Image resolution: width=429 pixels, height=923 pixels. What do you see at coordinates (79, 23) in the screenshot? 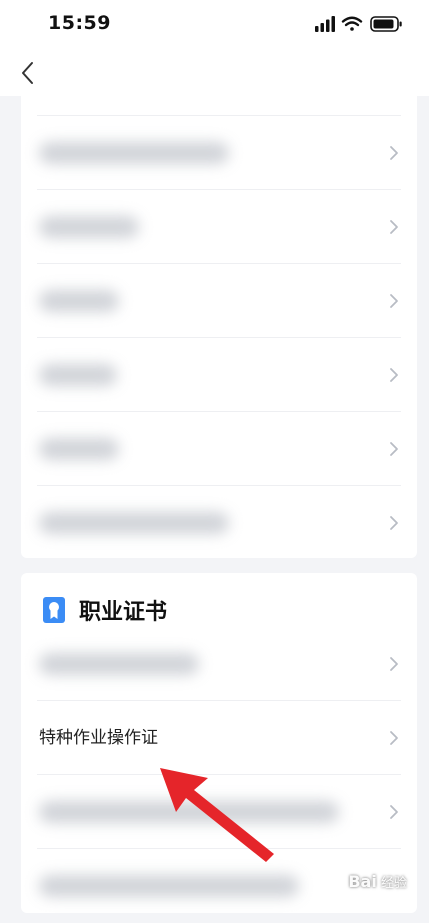
I see `status-time: 15:59` at bounding box center [79, 23].